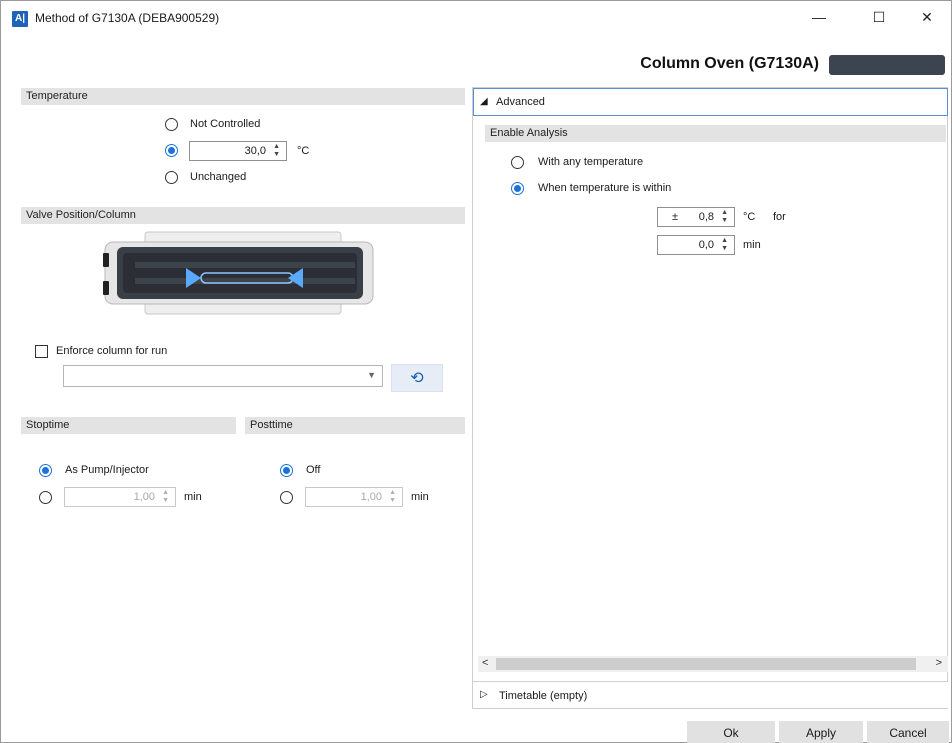 This screenshot has width=952, height=743. Describe the element at coordinates (605, 188) in the screenshot. I see `within-temperature-label: When temperature is within` at that location.